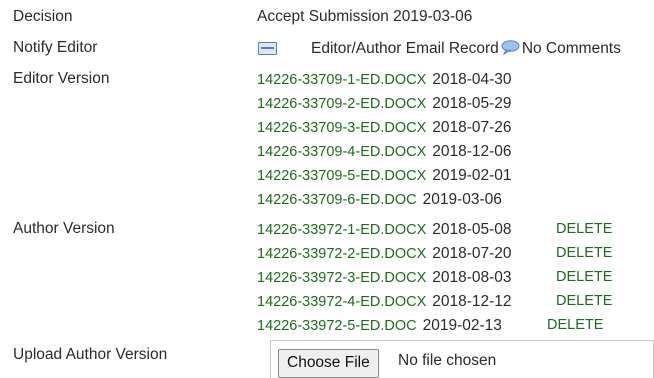 The image size is (654, 378). I want to click on author-version-row: 14226-33972-2-ED.DOCX 2018-07-20, so click(384, 254).